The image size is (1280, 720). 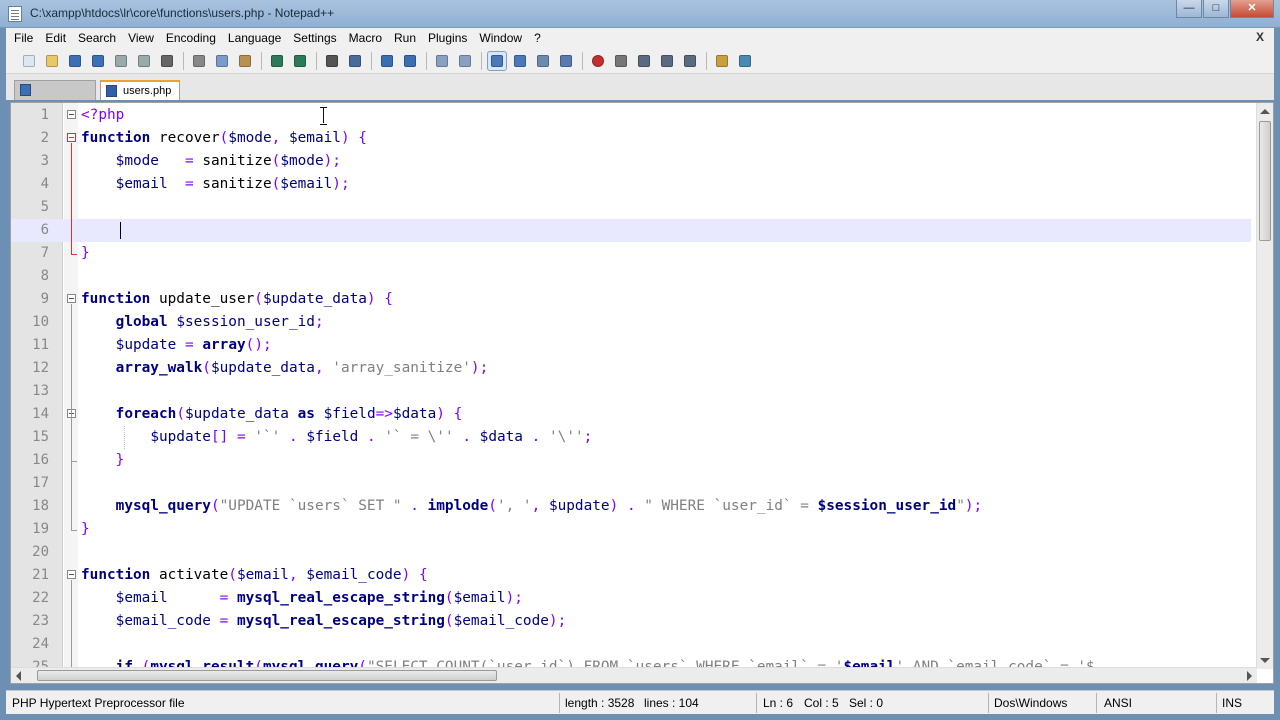 What do you see at coordinates (1252, 9) in the screenshot?
I see `close-window-button: ✕` at bounding box center [1252, 9].